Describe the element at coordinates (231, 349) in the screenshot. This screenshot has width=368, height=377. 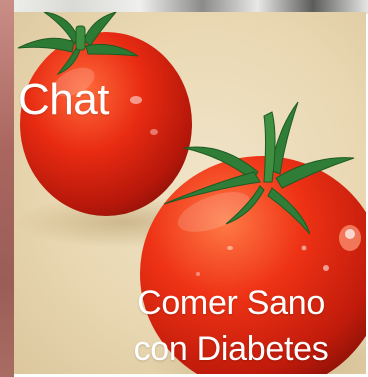
I see `title-line-2: con Diabetes` at that location.